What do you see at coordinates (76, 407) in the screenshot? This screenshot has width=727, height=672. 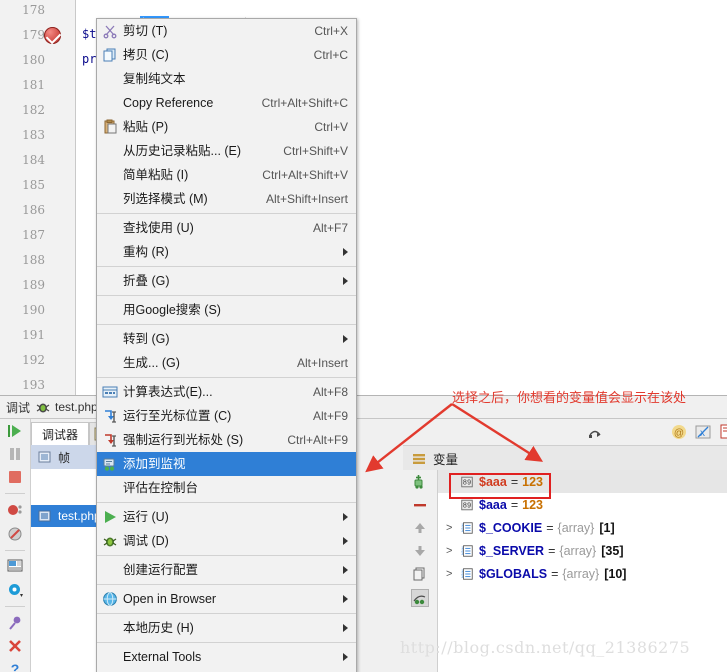 I see `debug-tab-filename: test.php` at bounding box center [76, 407].